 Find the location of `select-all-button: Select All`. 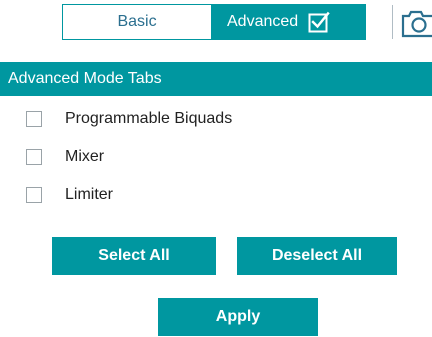

select-all-button: Select All is located at coordinates (134, 256).